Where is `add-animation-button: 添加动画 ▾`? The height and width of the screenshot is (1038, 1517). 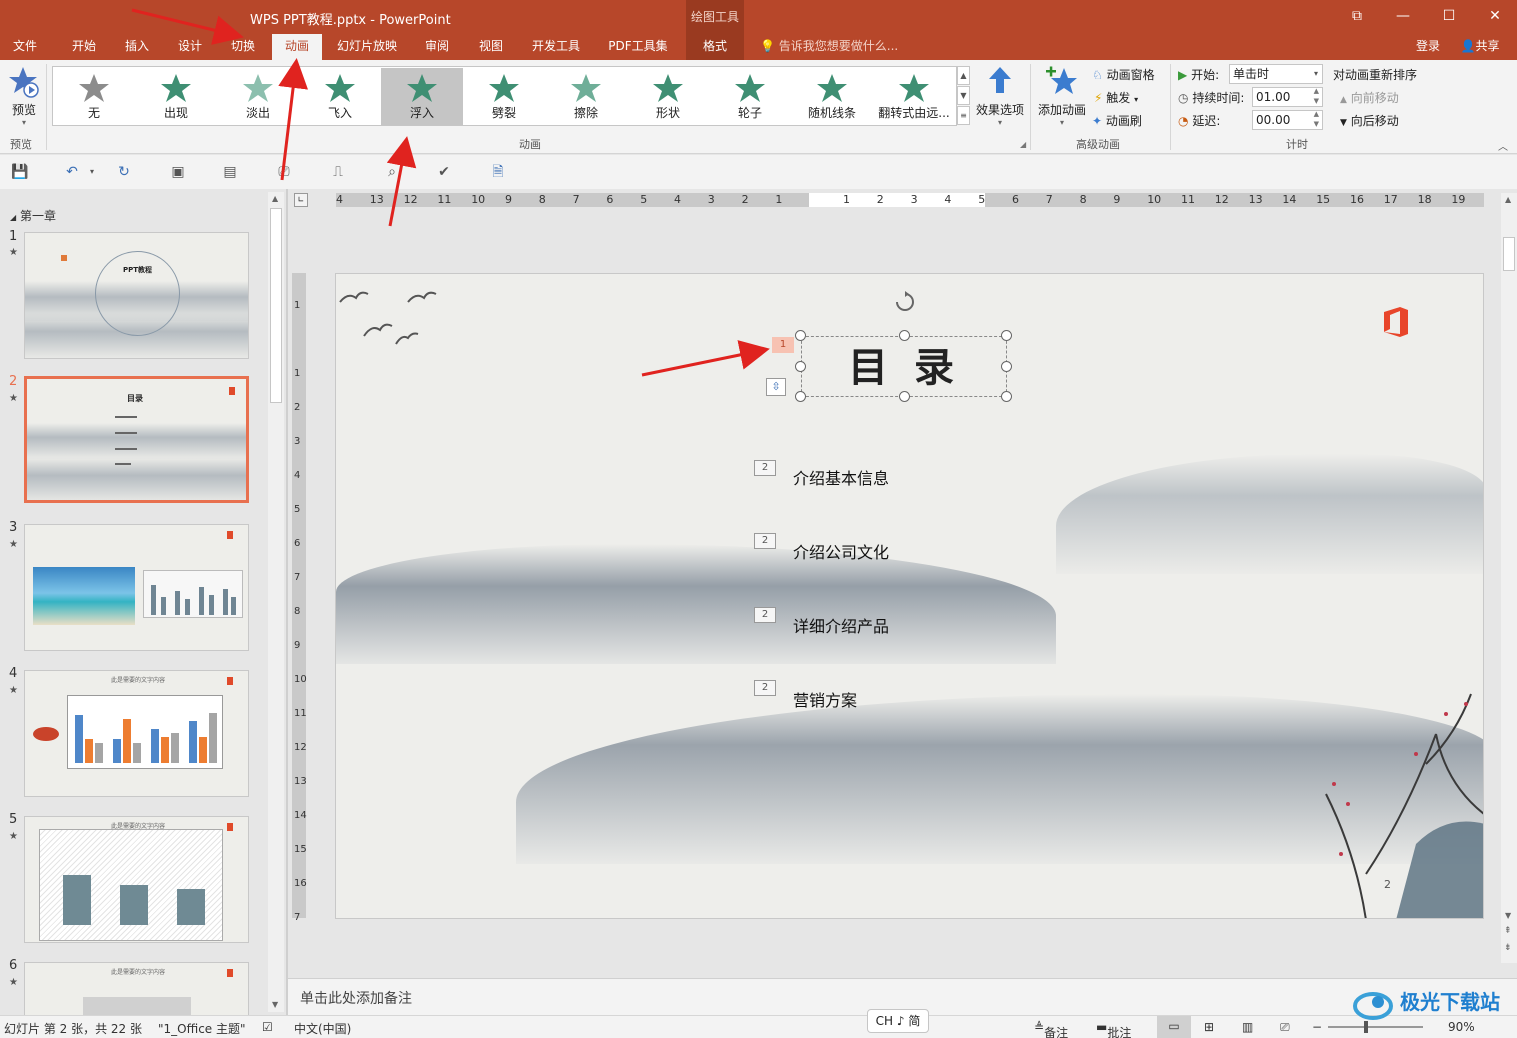
add-animation-button: 添加动画 ▾ is located at coordinates (1062, 96).